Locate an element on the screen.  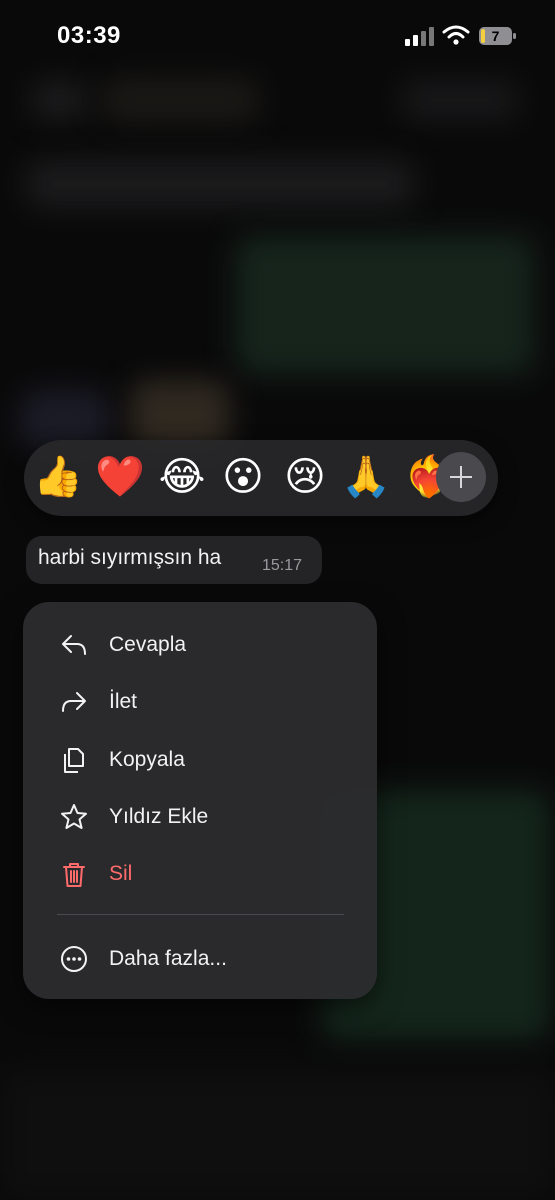
menu-item-label: Sil is located at coordinates (121, 873).